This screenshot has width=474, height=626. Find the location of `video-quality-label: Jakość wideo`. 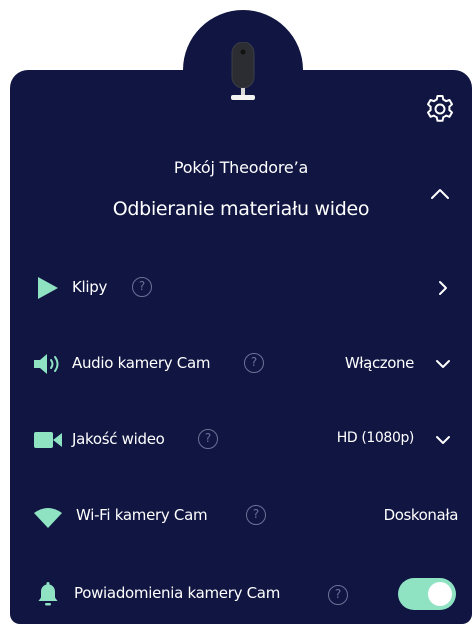

video-quality-label: Jakość wideo is located at coordinates (118, 439).